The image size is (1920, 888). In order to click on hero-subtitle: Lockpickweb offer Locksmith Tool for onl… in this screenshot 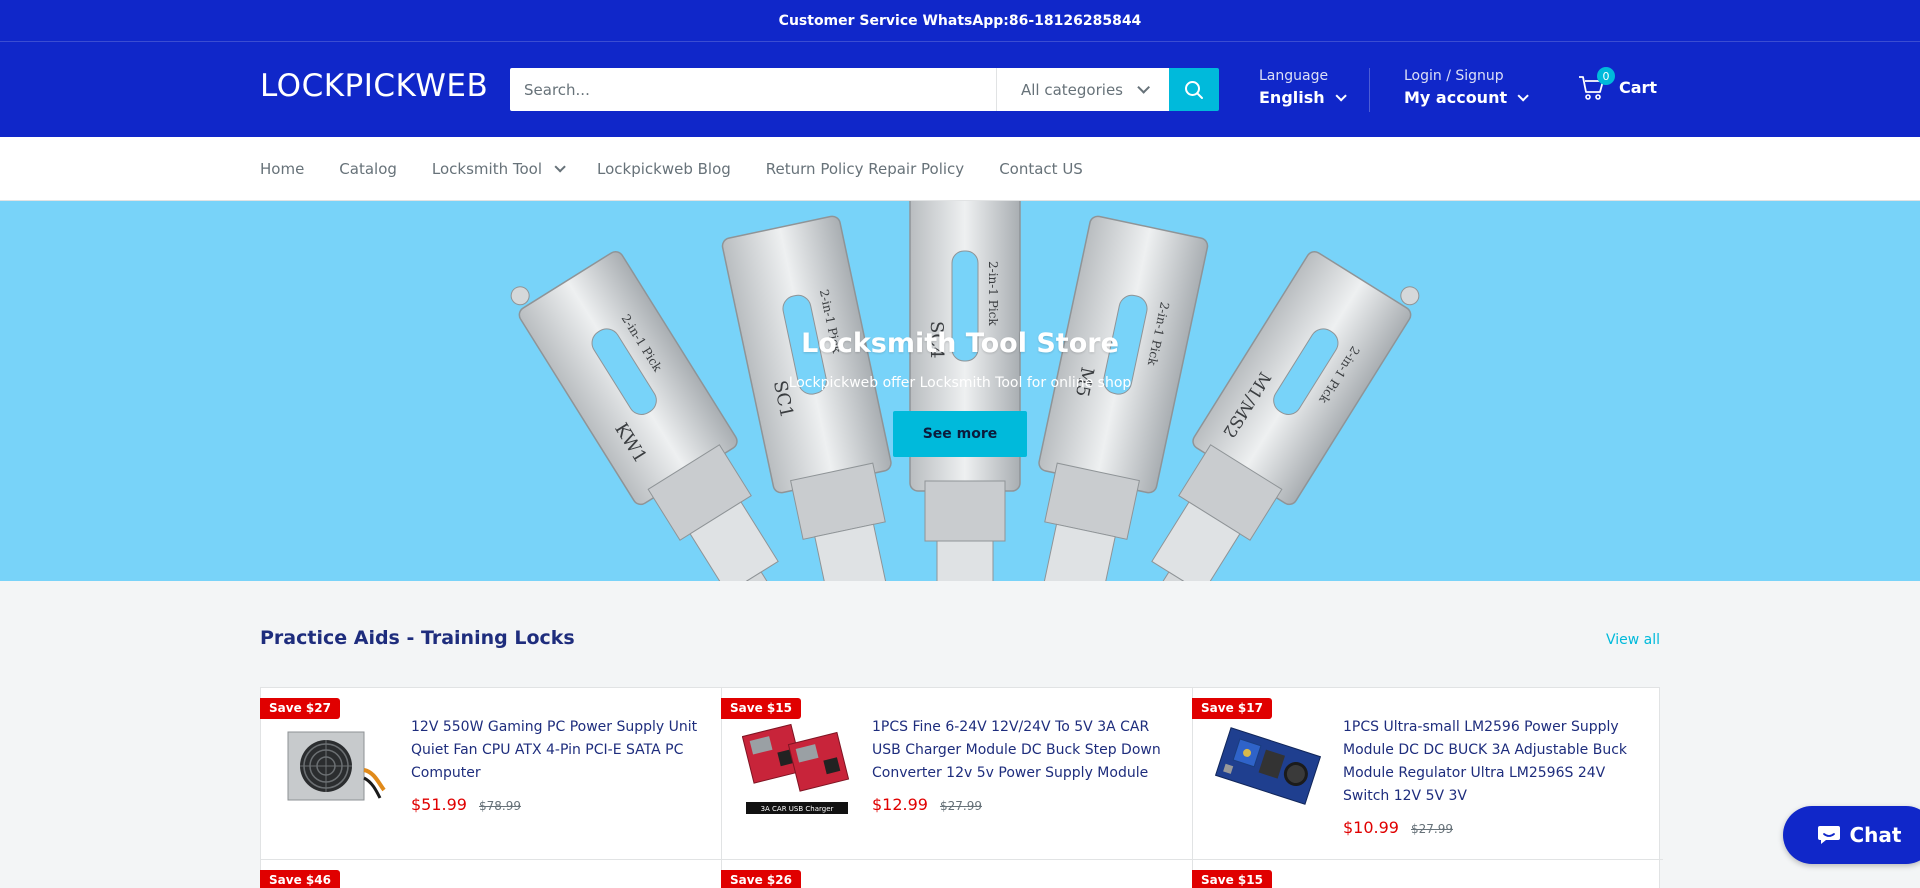, I will do `click(960, 383)`.